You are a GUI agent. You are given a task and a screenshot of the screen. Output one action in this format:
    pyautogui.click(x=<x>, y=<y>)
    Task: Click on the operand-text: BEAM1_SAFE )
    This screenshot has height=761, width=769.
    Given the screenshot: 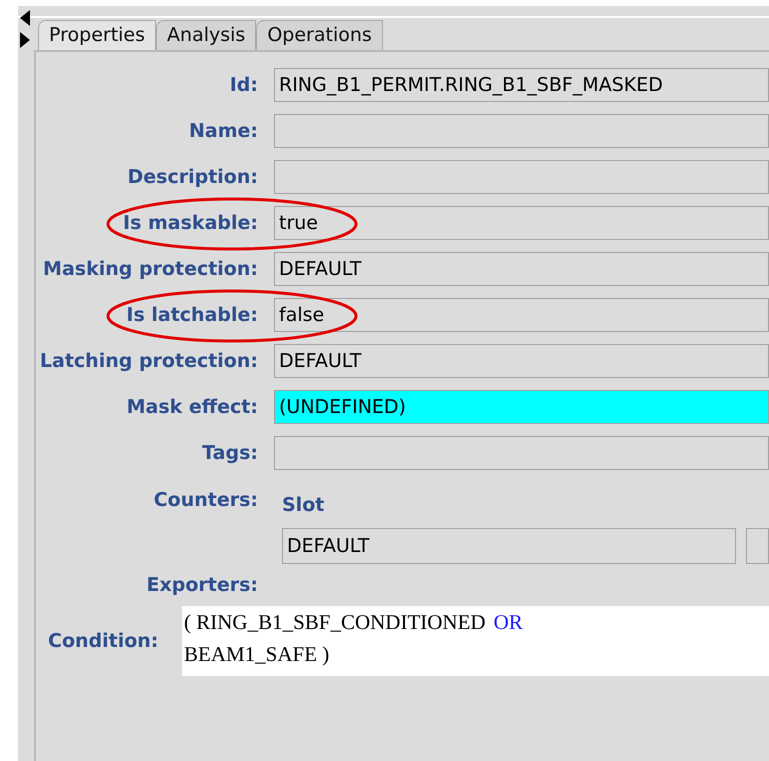 What is the action you would take?
    pyautogui.click(x=257, y=654)
    